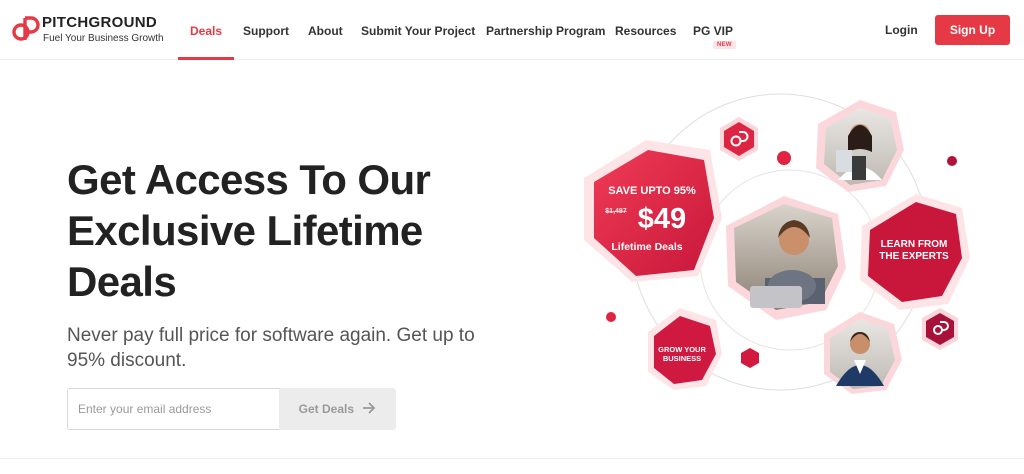 This screenshot has width=1024, height=474. Describe the element at coordinates (914, 256) in the screenshot. I see `experts-line2: THE EXPERTS` at that location.